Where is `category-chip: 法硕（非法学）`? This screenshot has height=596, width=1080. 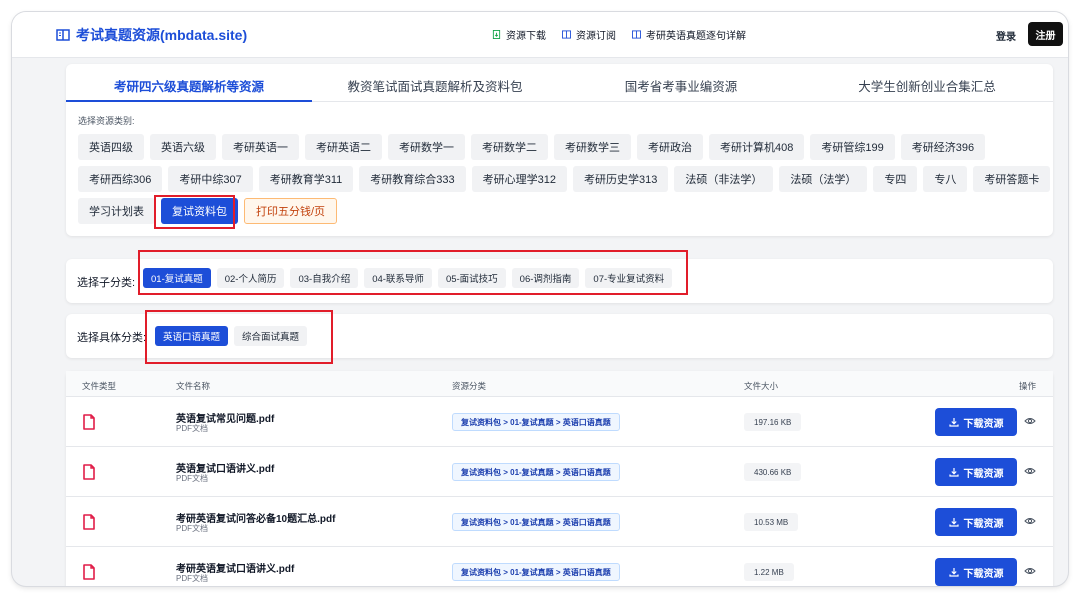
category-chip: 法硕（非法学） is located at coordinates (724, 179).